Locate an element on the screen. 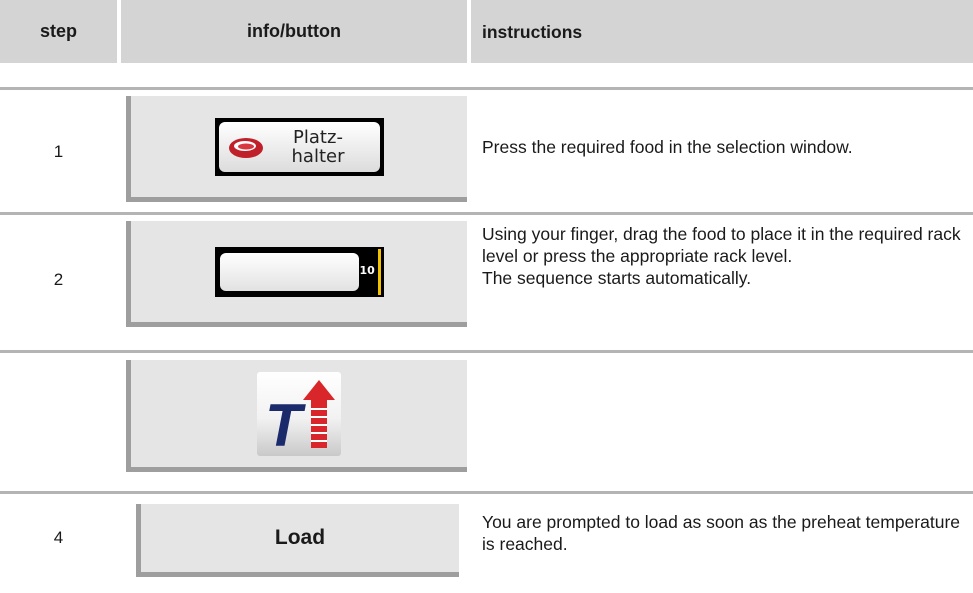 This screenshot has height=593, width=973. column-header-info-button: info/button is located at coordinates (294, 31).